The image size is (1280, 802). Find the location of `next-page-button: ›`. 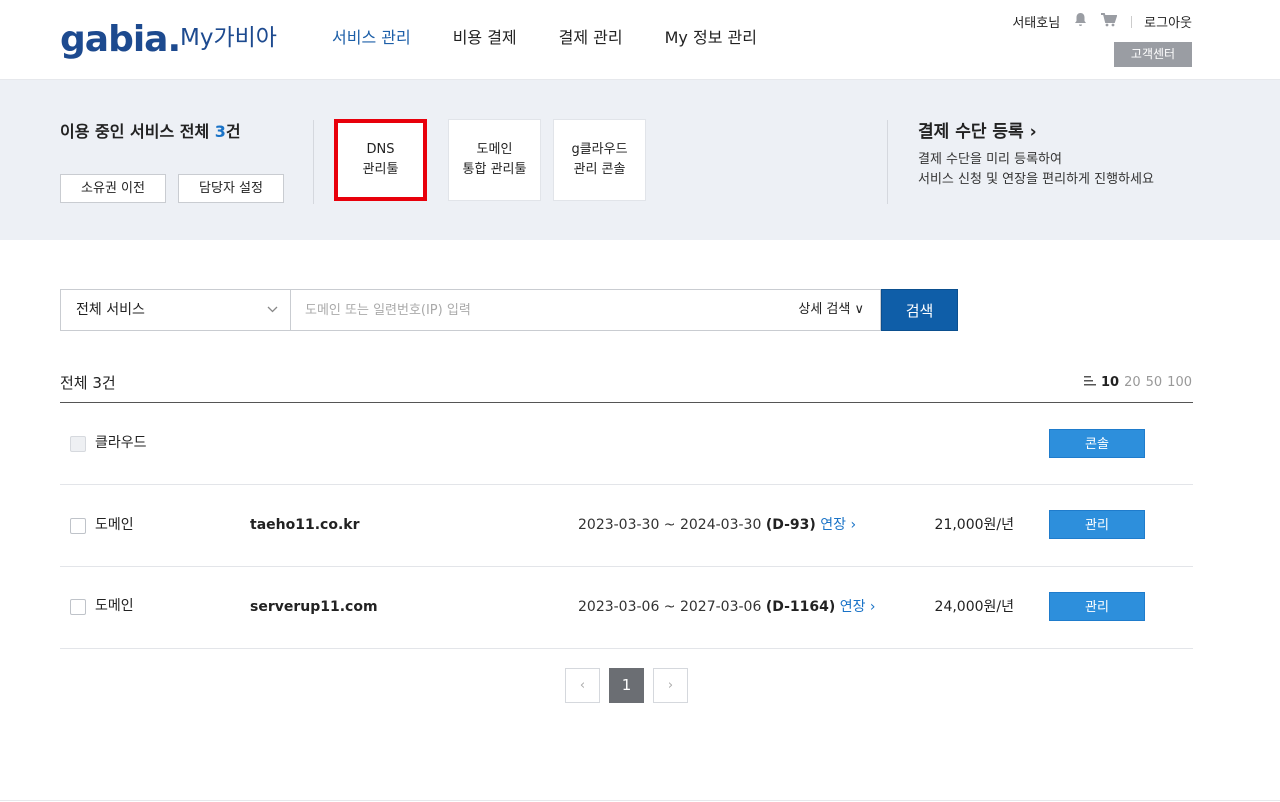

next-page-button: › is located at coordinates (670, 685).